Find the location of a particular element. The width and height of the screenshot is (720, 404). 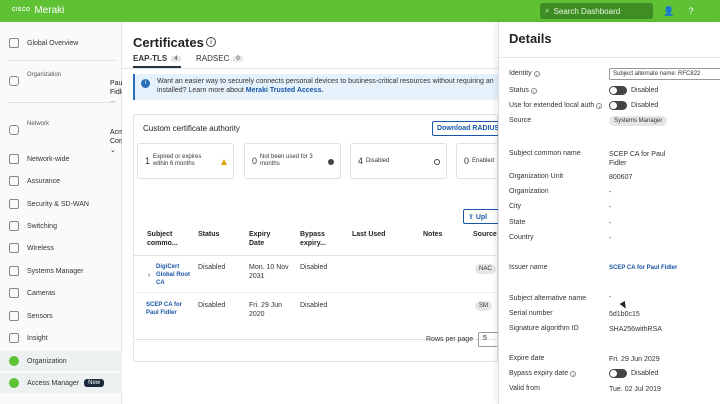

sidebar-item-wireless: Wireless is located at coordinates (61, 248).